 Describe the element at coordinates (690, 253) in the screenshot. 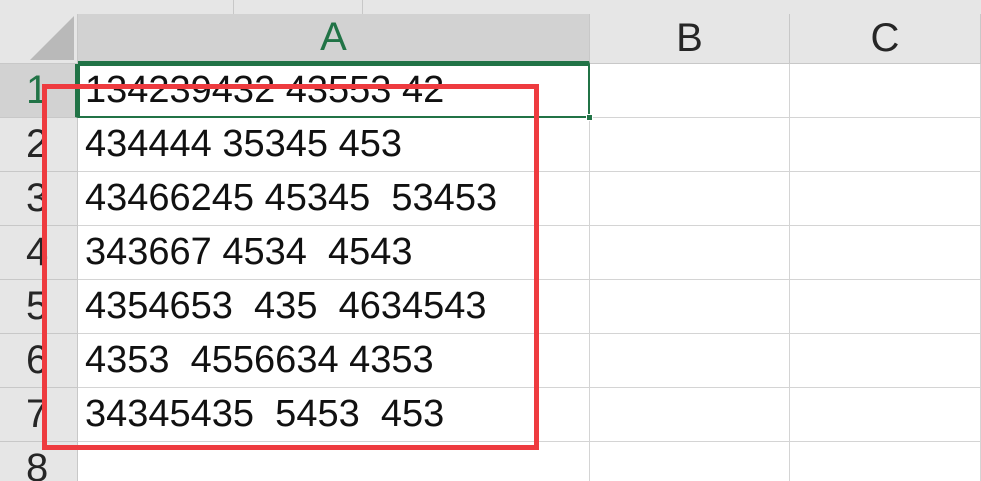

I see `cell-b4` at that location.